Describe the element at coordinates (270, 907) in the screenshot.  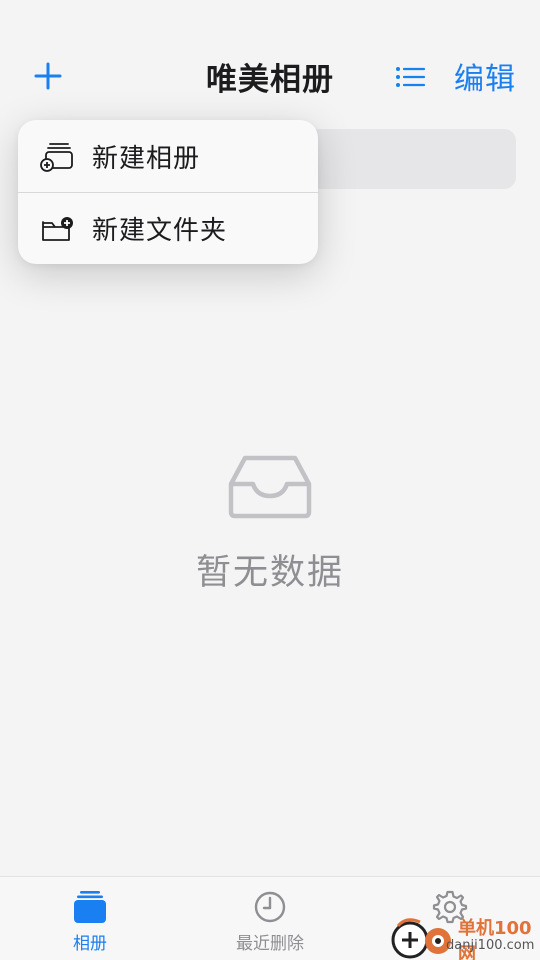
I see `clock-icon` at that location.